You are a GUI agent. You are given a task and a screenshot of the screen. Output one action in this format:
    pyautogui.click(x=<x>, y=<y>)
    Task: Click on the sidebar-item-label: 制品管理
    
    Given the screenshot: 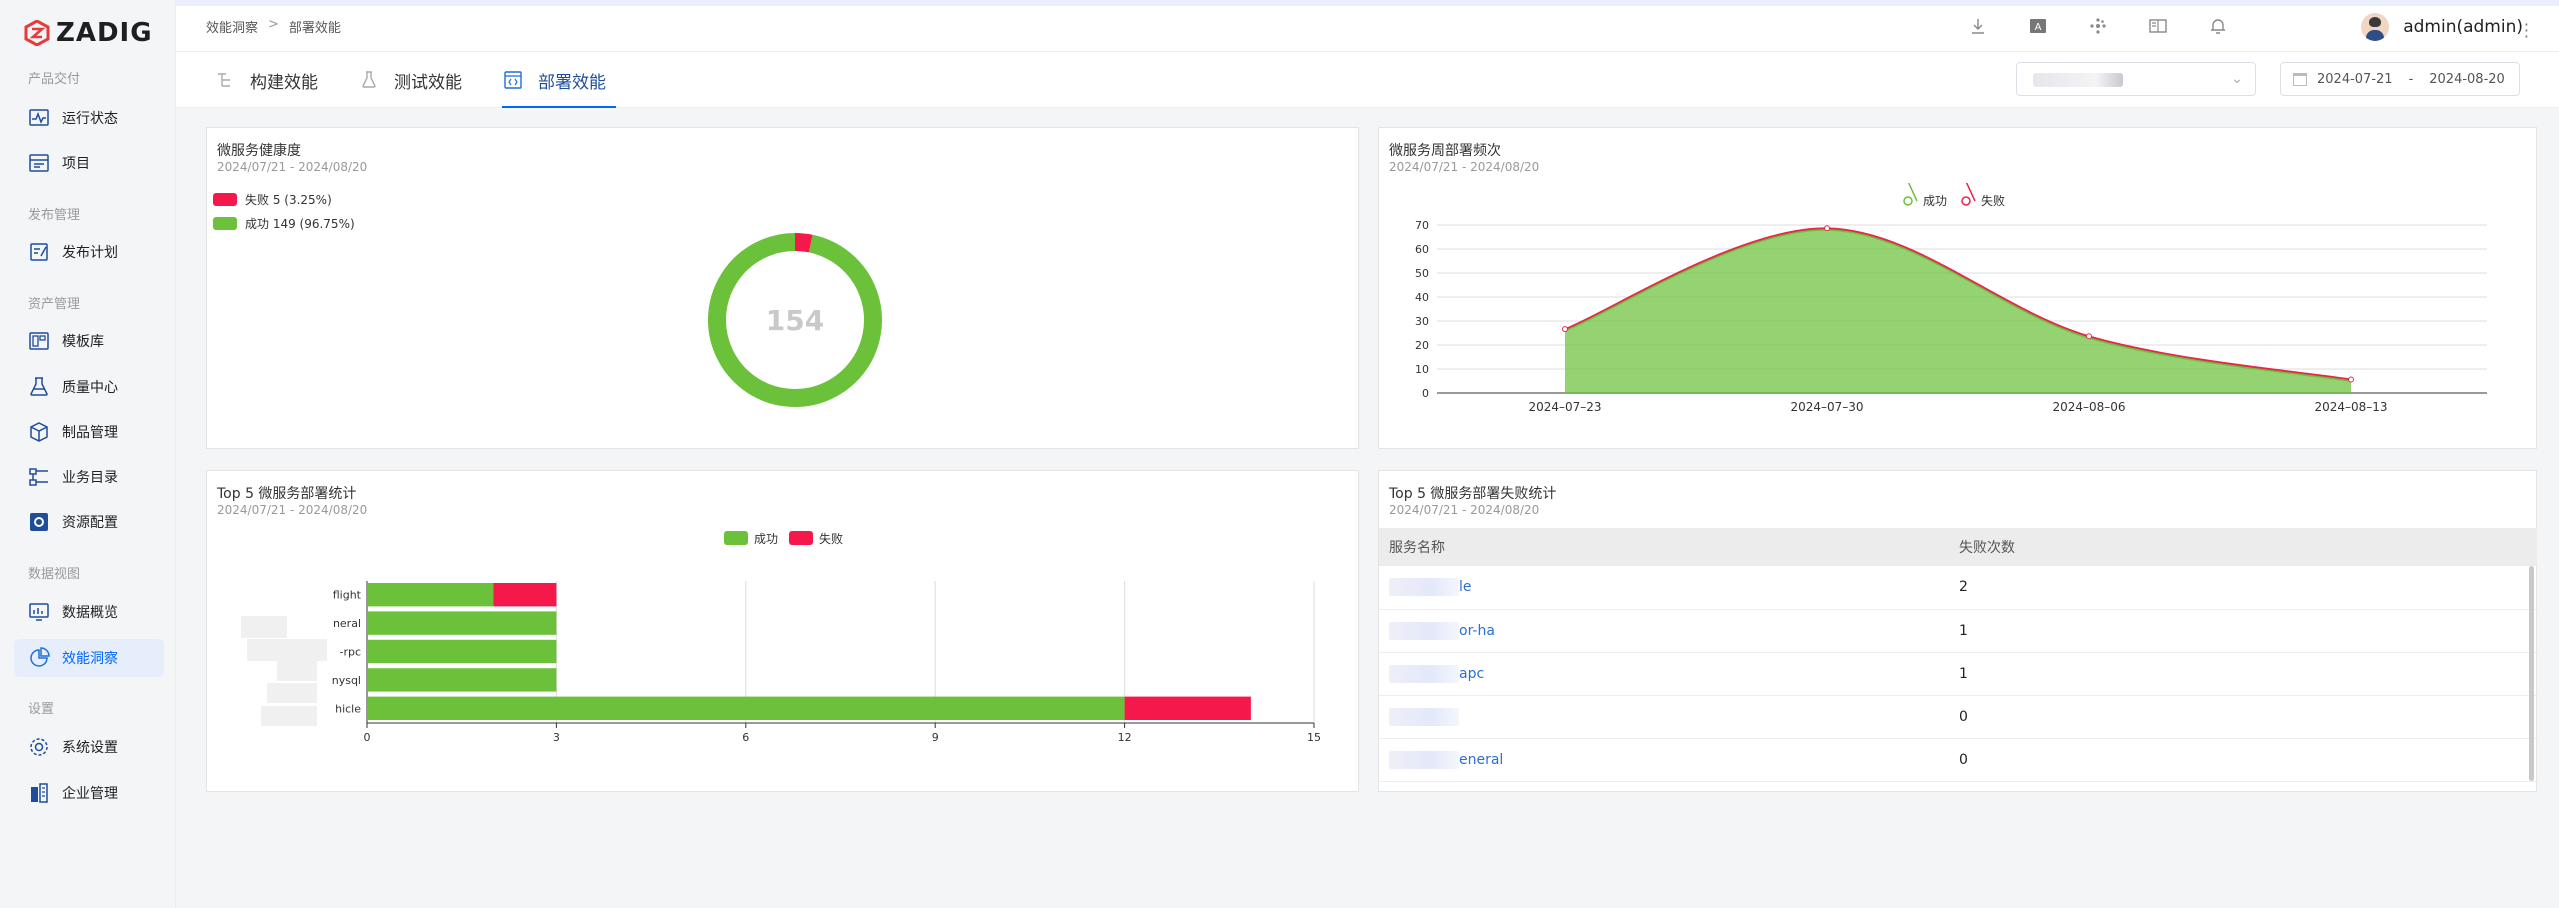 What is the action you would take?
    pyautogui.click(x=90, y=433)
    